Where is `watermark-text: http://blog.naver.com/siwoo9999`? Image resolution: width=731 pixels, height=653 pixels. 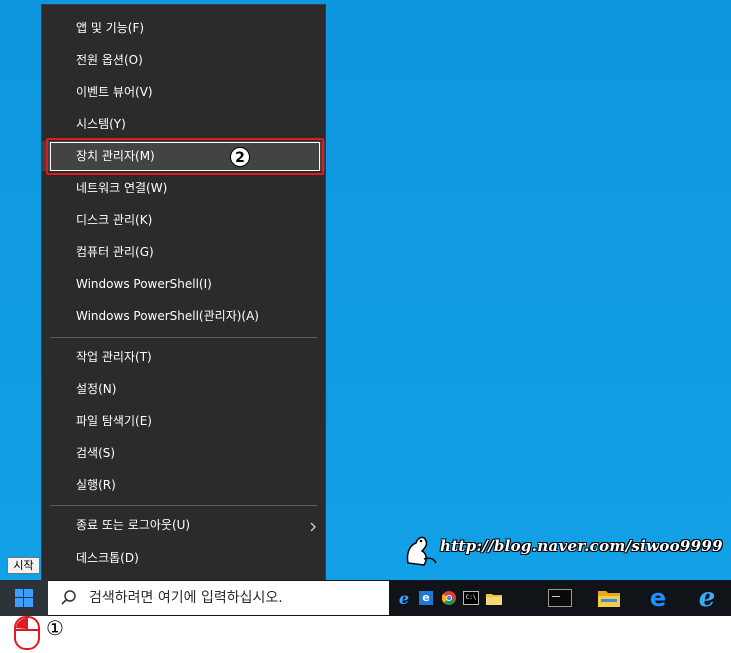
watermark-text: http://blog.naver.com/siwoo9999 is located at coordinates (581, 546).